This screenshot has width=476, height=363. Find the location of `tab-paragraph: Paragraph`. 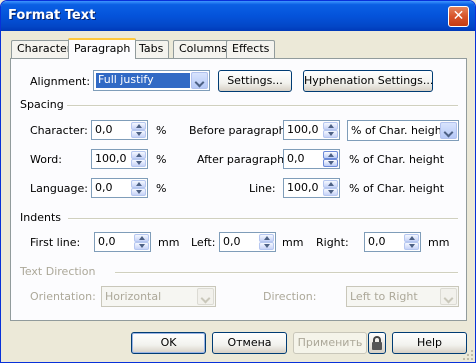

tab-paragraph: Paragraph is located at coordinates (102, 48).